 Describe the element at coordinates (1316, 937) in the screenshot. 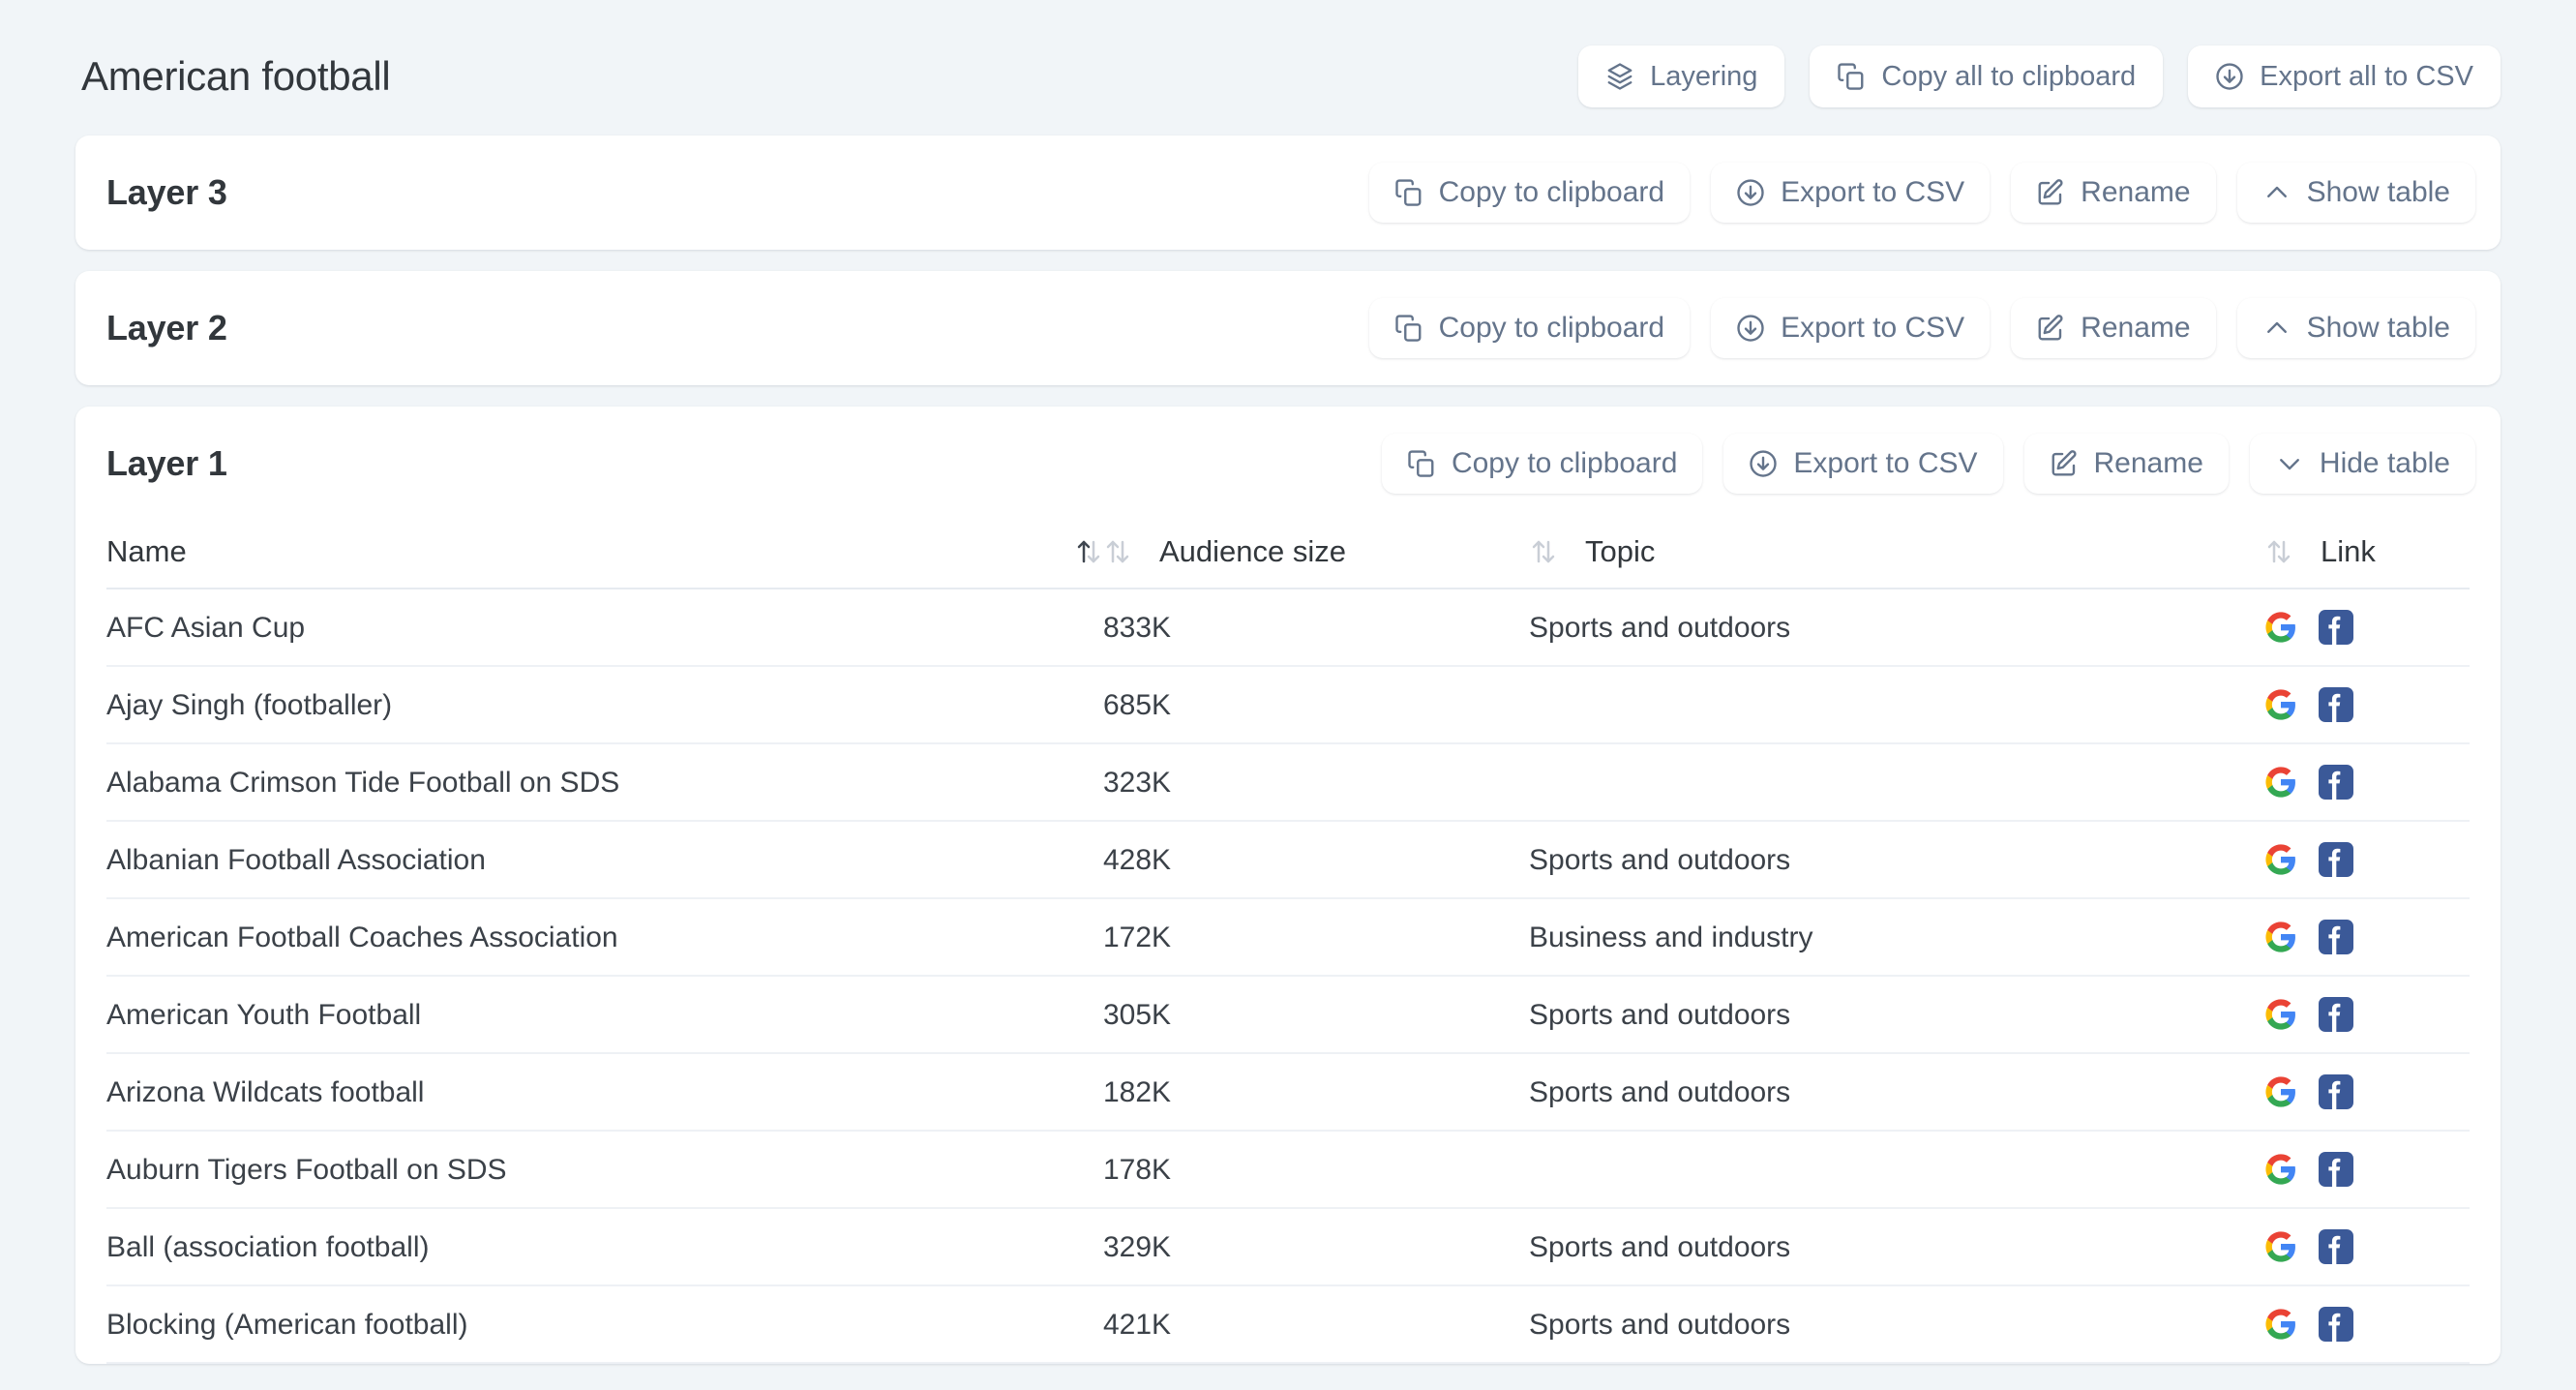

I see `cell-audience-size: 172K` at that location.